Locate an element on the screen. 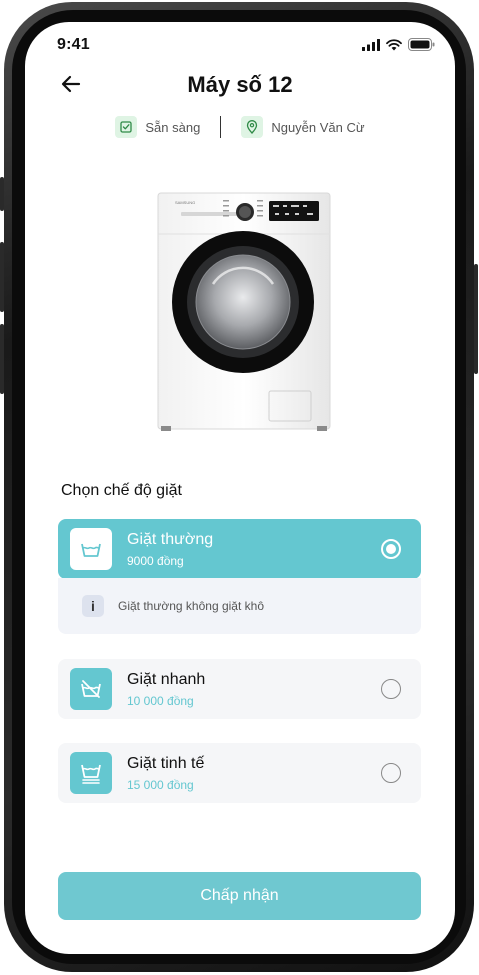 The image size is (479, 975). wash-option-fast: Giặt nhanh 10 000 đồng is located at coordinates (239, 689).